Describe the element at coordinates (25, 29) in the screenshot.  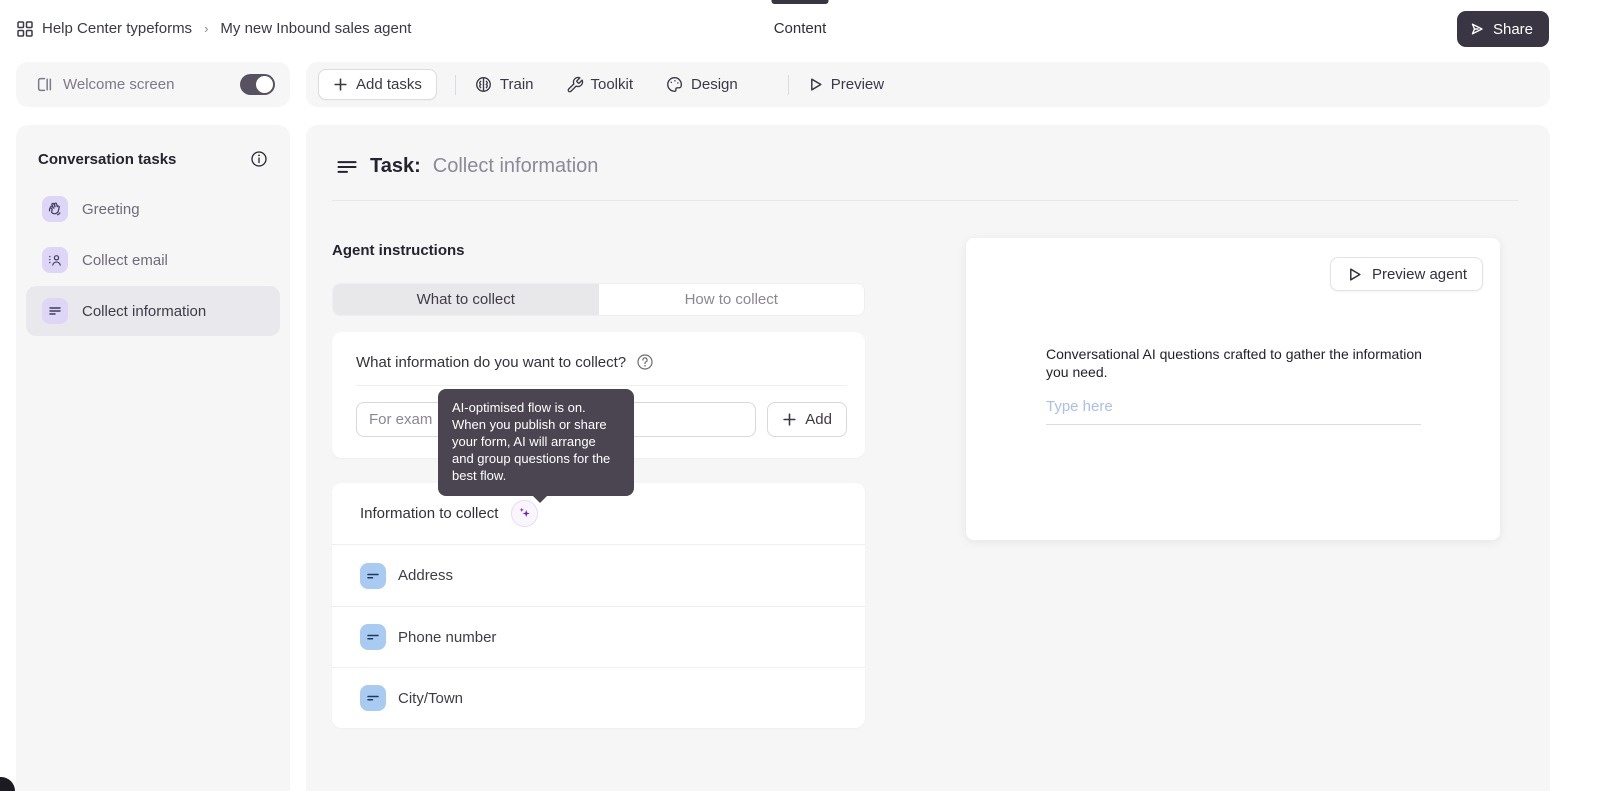
I see `grid-icon` at that location.